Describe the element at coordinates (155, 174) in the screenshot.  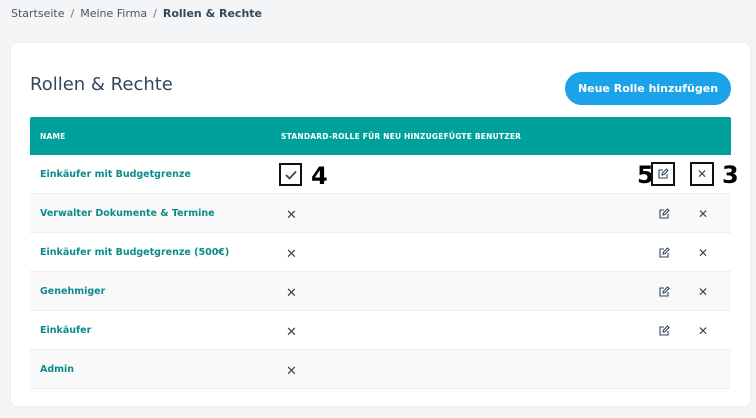
I see `role-name-link: Einkäufer mit Budgetgrenze` at that location.